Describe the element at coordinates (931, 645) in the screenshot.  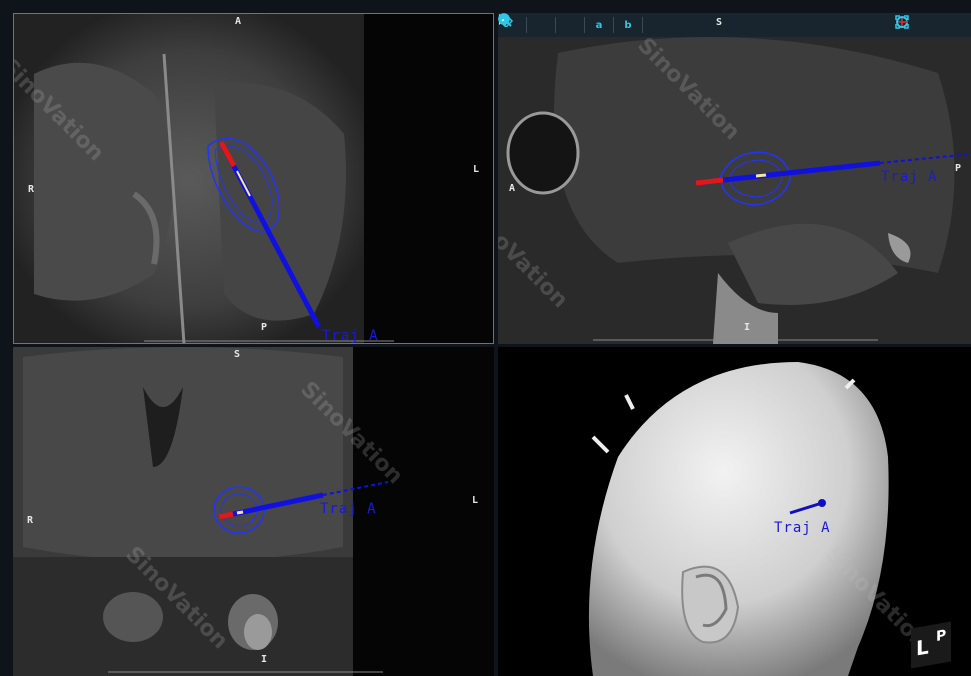
I see `orientation-cube: L P` at that location.